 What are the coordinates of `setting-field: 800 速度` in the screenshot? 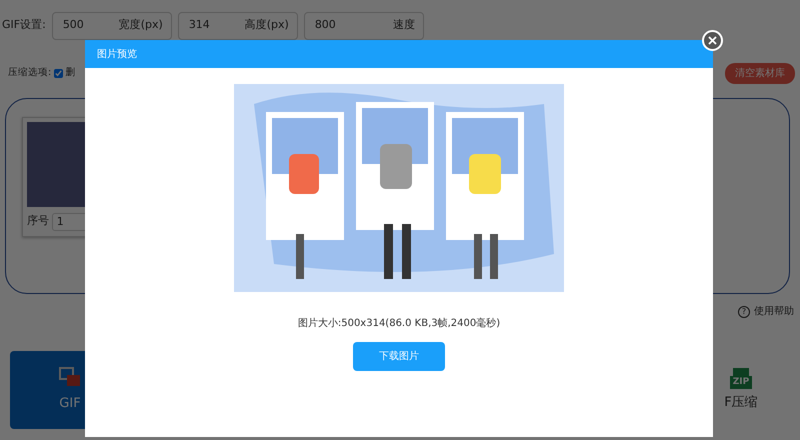 It's located at (364, 26).